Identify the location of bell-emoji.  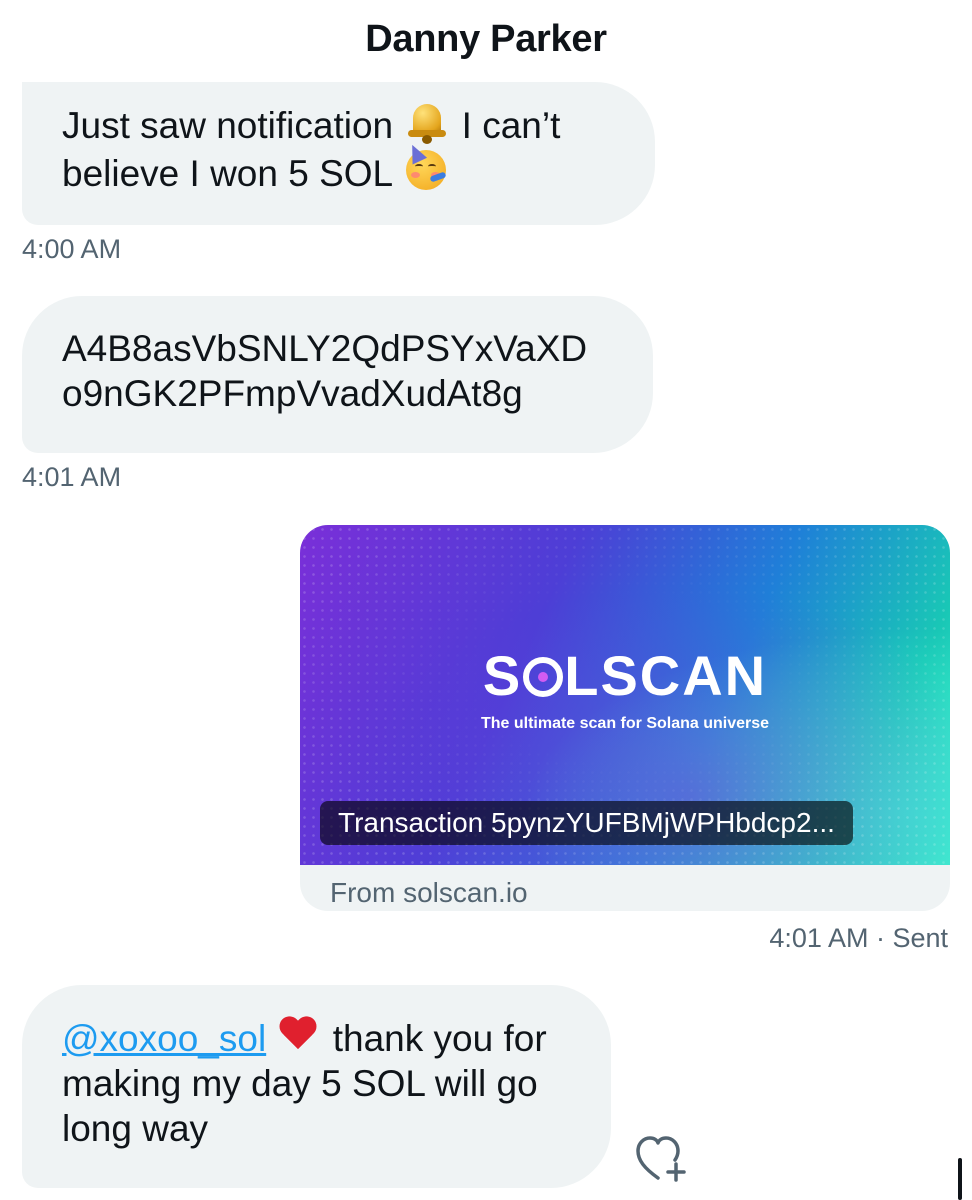
(427, 122).